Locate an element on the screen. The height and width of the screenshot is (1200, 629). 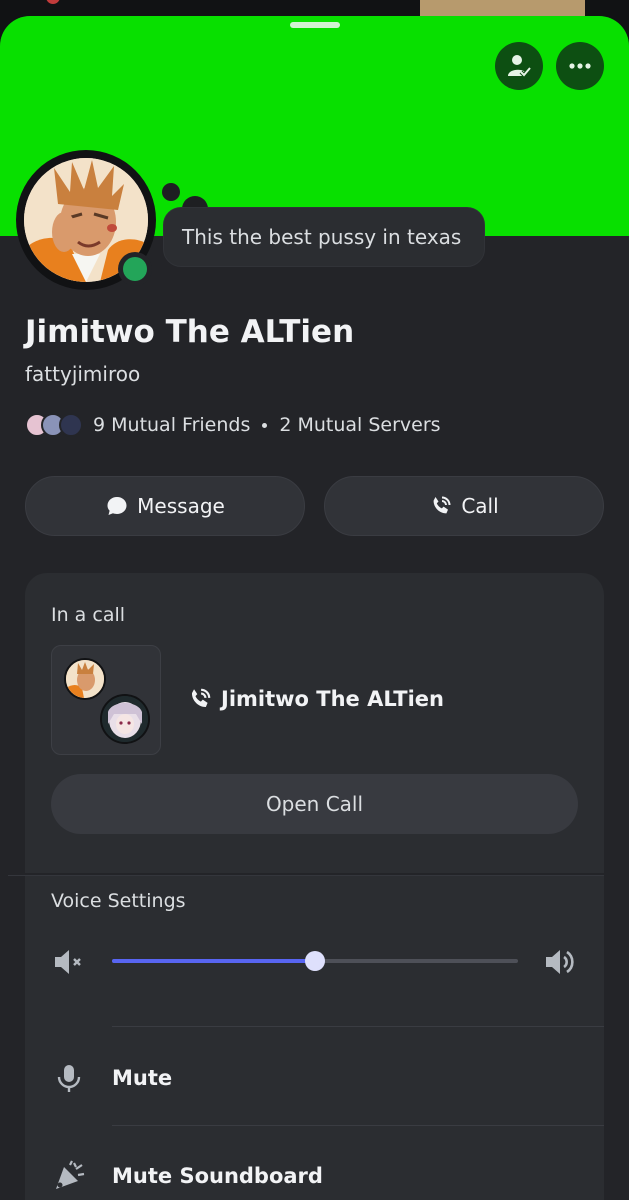
friend-status-button is located at coordinates (519, 66).